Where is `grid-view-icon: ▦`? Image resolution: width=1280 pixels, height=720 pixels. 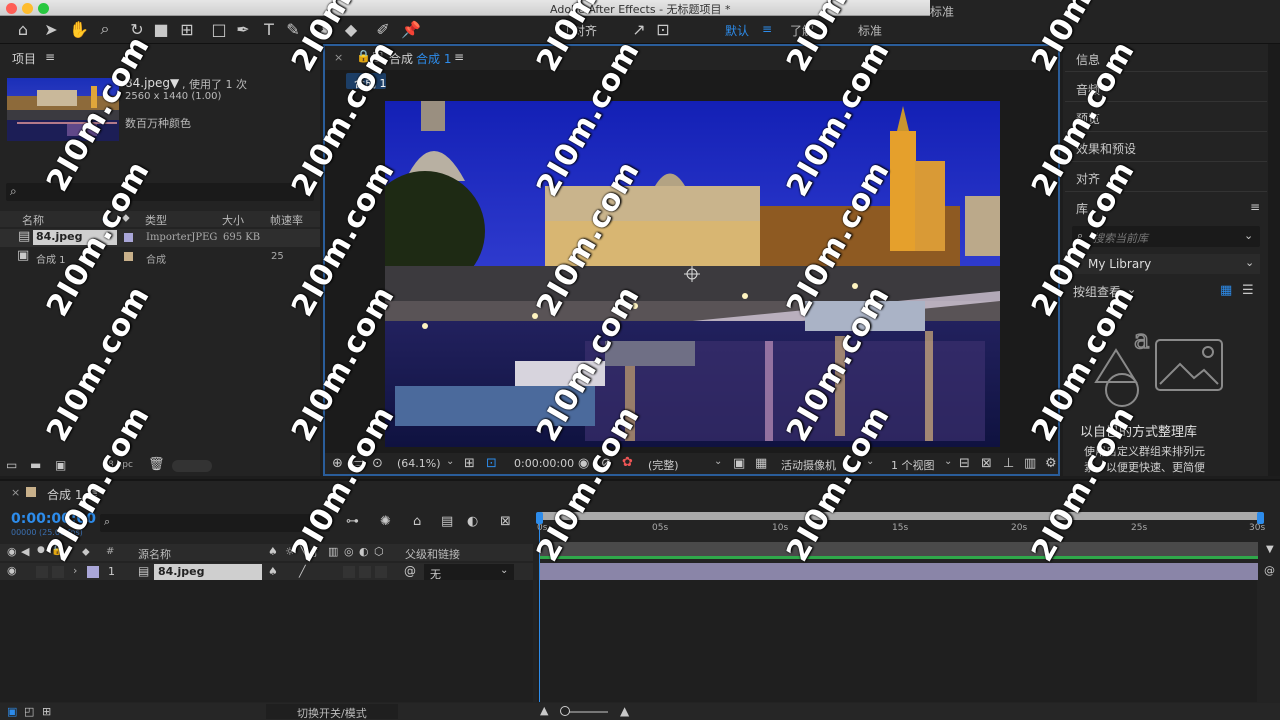
grid-view-icon: ▦ is located at coordinates (1226, 290).